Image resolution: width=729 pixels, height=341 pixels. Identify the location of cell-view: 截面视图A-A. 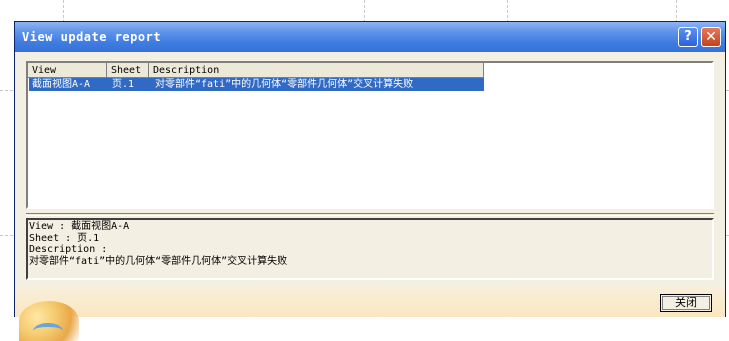
(61, 84).